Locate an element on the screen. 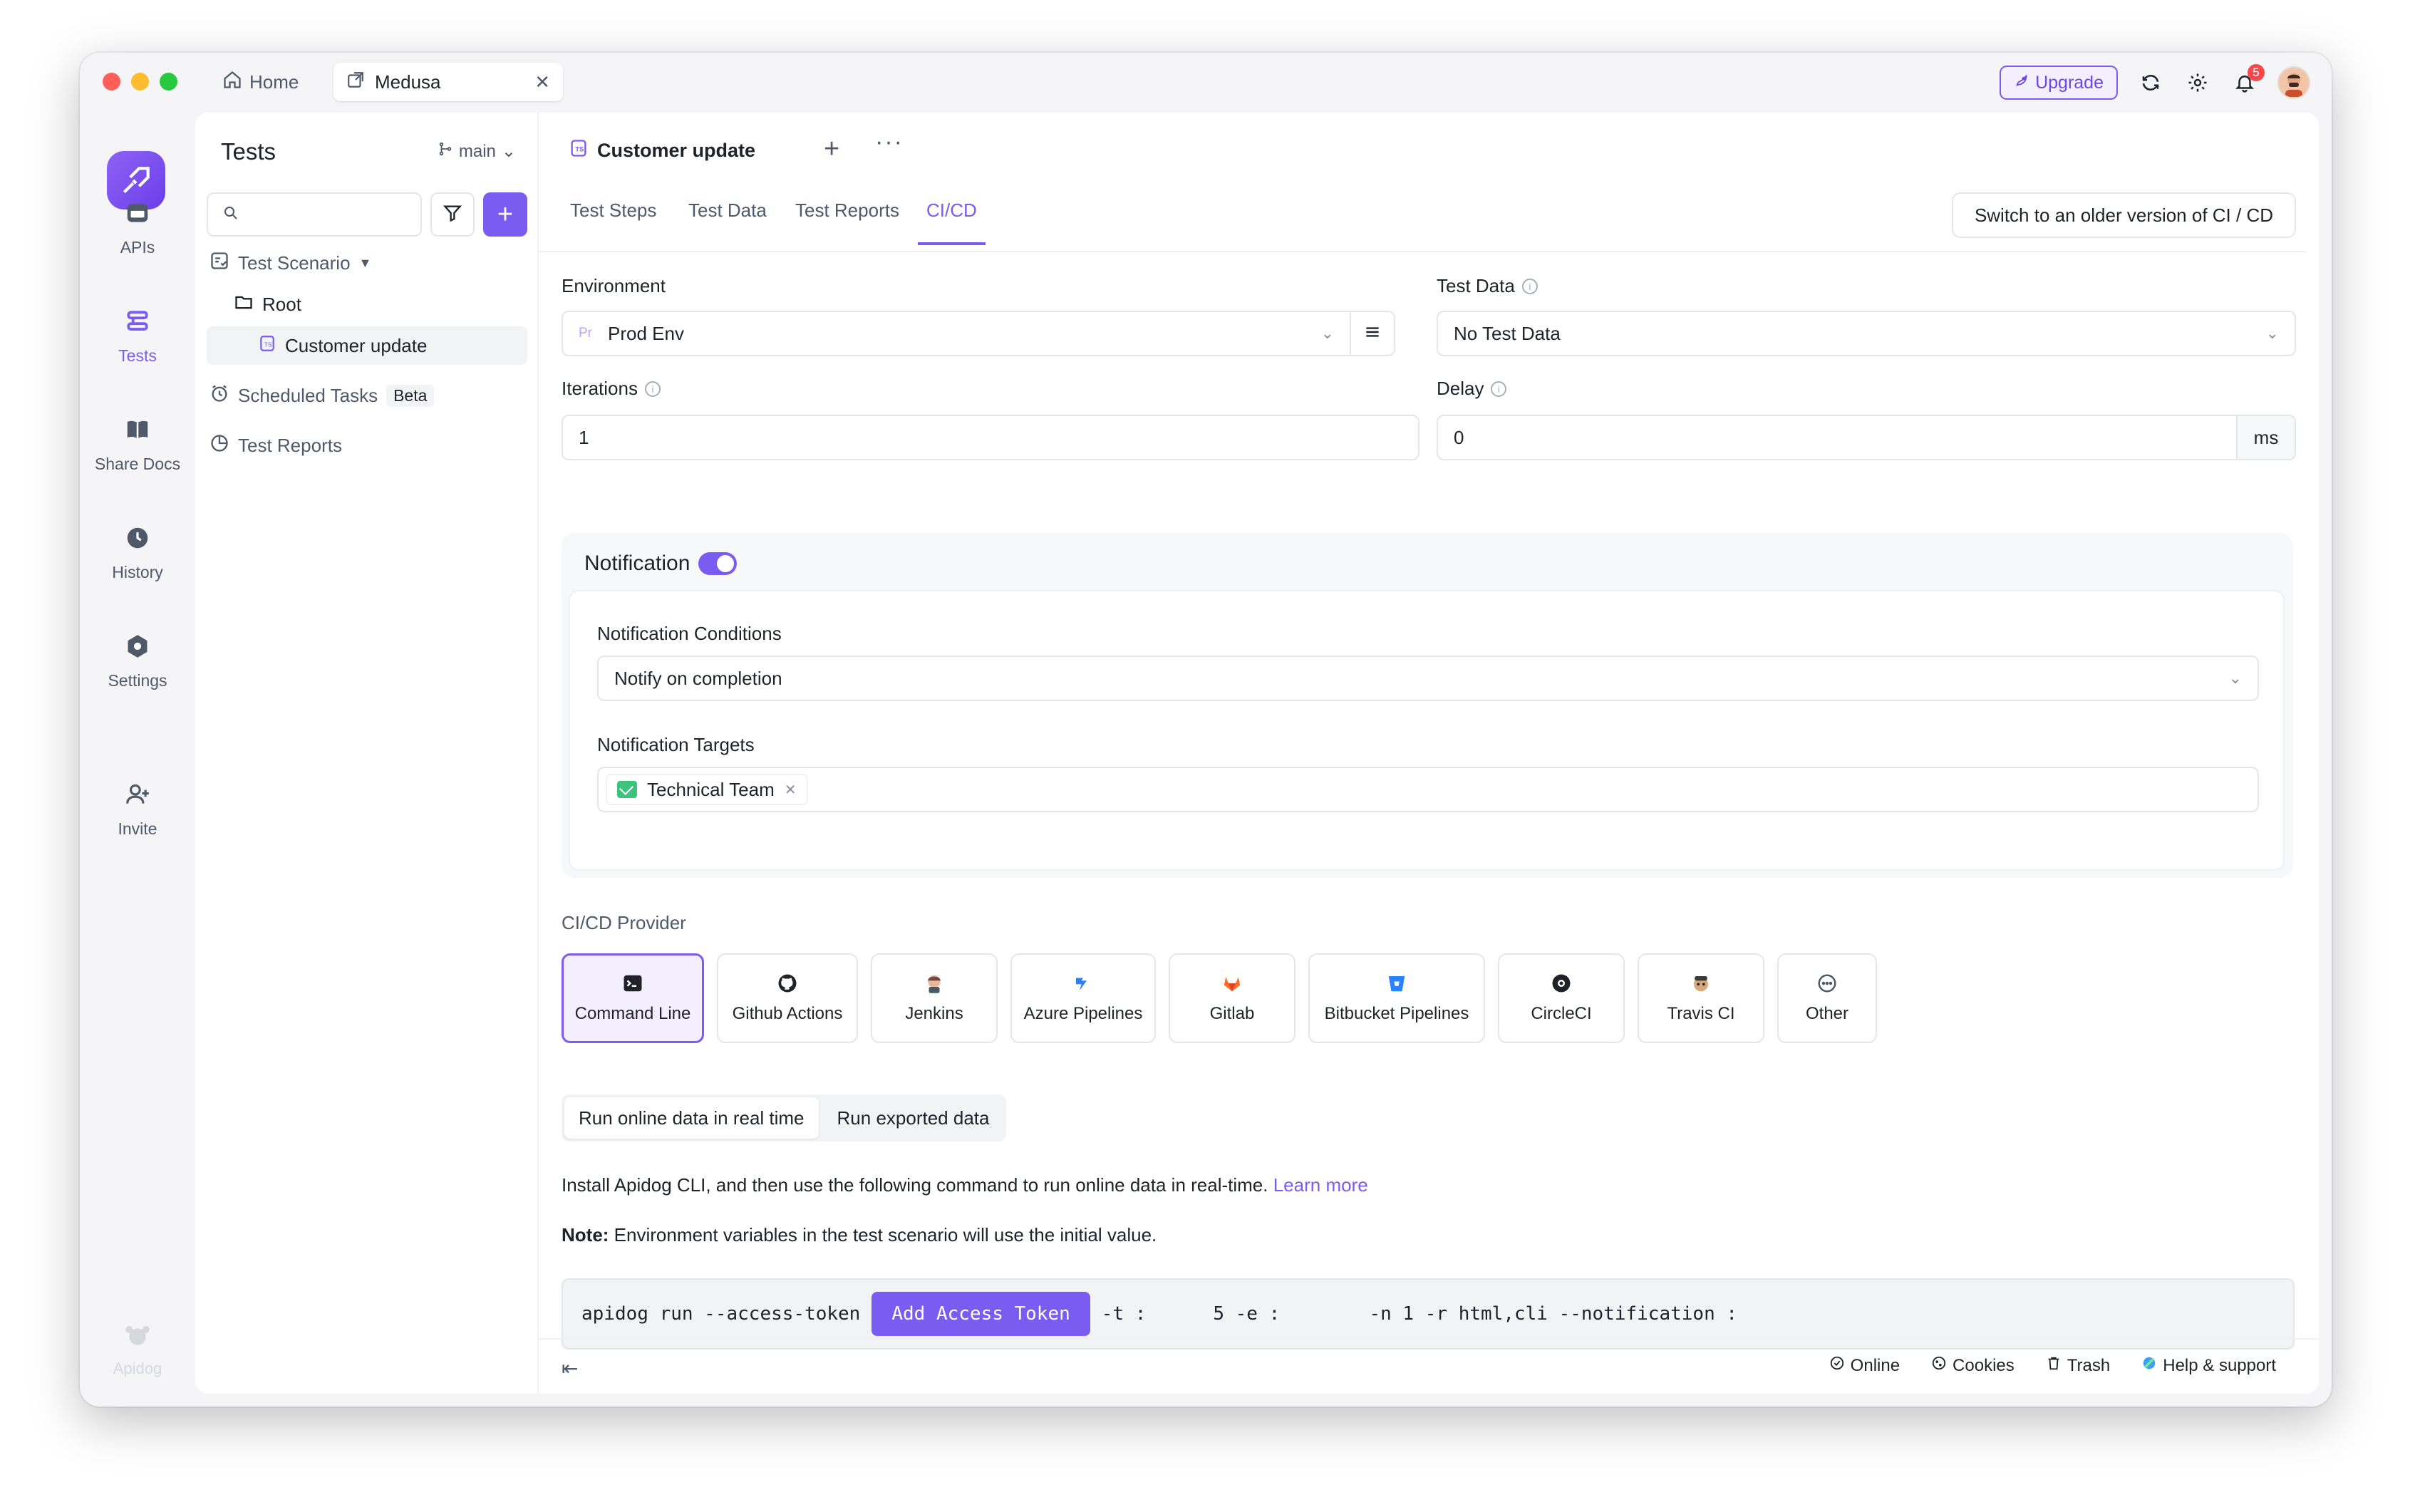 This screenshot has width=2410, height=1512. filter-button is located at coordinates (452, 215).